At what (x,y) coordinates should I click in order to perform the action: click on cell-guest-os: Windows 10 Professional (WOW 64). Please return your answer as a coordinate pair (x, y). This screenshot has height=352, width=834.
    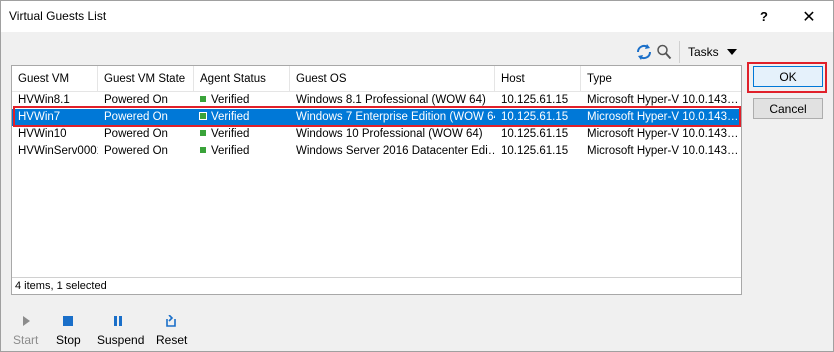
    Looking at the image, I should click on (389, 134).